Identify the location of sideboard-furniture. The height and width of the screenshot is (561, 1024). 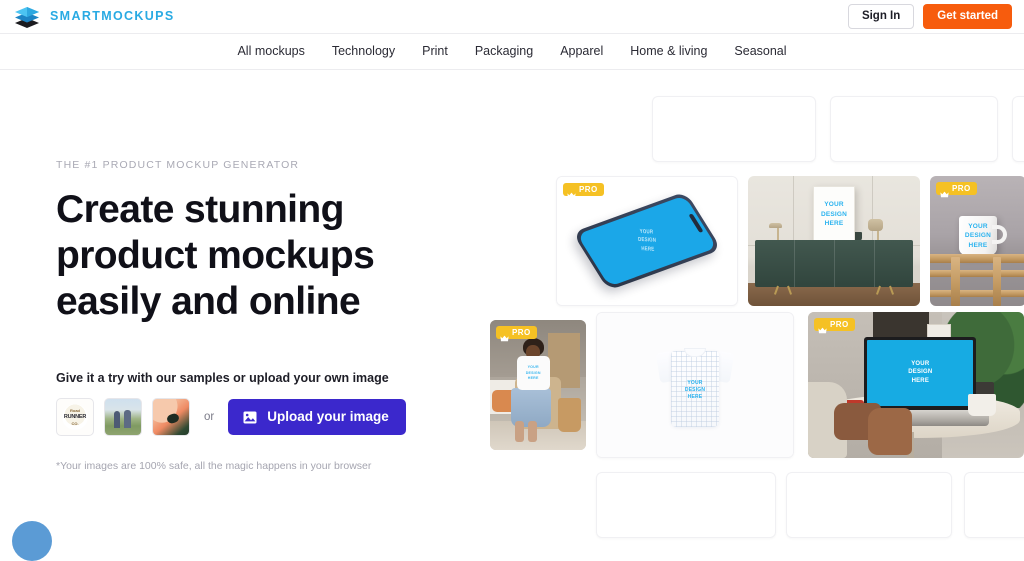
(834, 267).